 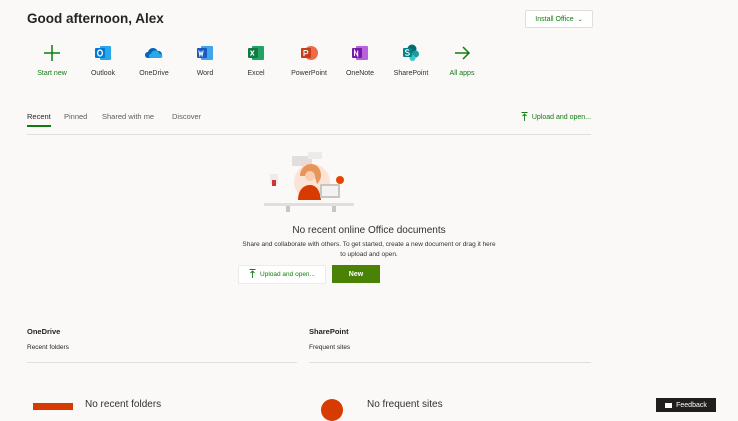 I want to click on app-onenote: OneNote, so click(x=360, y=60).